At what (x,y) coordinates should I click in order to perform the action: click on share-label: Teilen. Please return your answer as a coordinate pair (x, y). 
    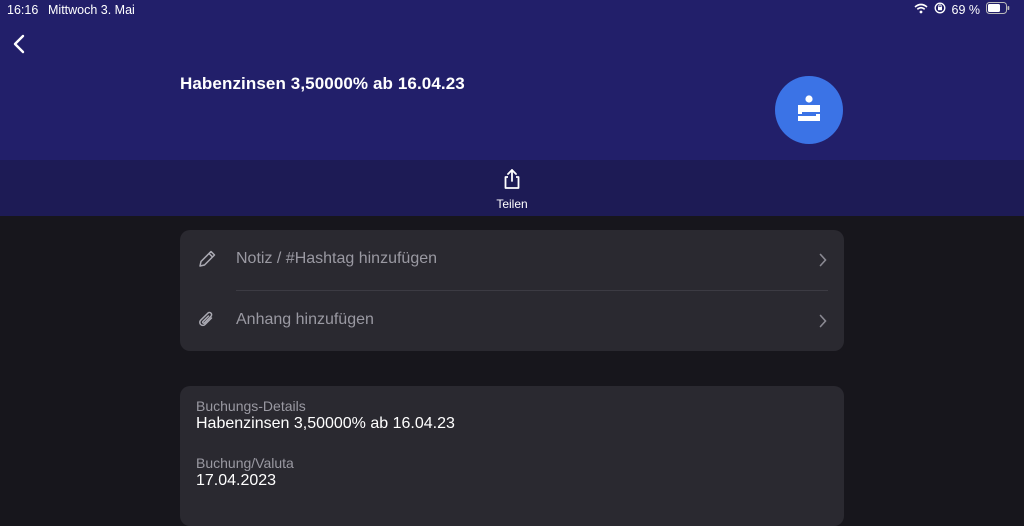
    Looking at the image, I should click on (512, 204).